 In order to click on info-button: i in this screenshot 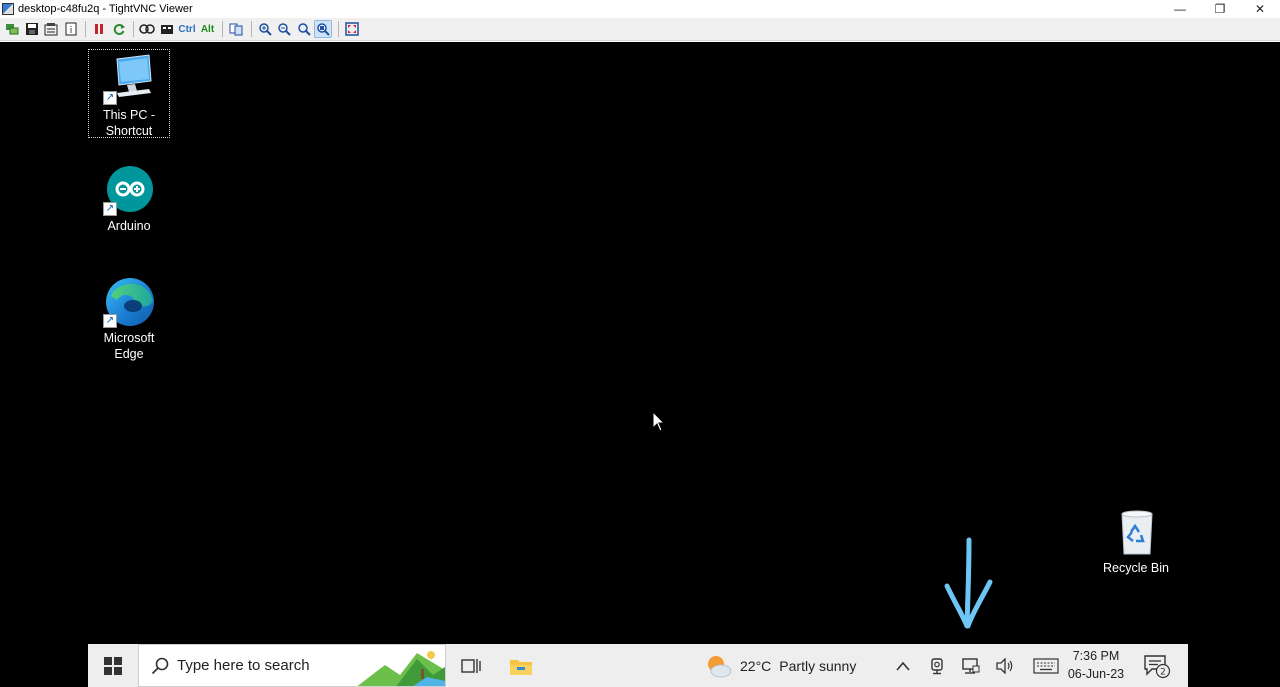, I will do `click(71, 29)`.